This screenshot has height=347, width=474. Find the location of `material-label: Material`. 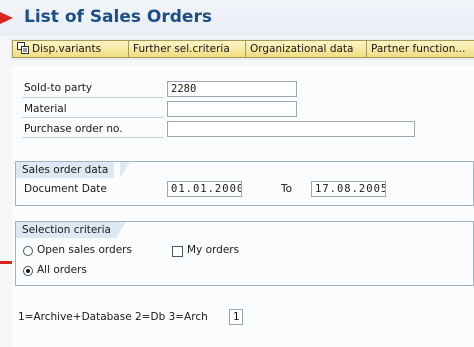

material-label: Material is located at coordinates (45, 109).